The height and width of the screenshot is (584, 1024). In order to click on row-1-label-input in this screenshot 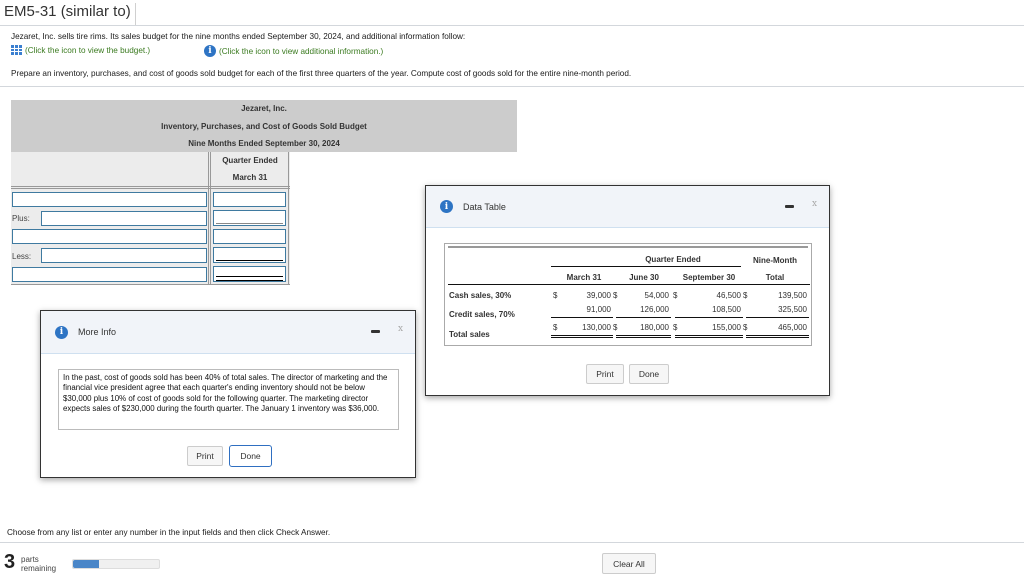, I will do `click(109, 199)`.